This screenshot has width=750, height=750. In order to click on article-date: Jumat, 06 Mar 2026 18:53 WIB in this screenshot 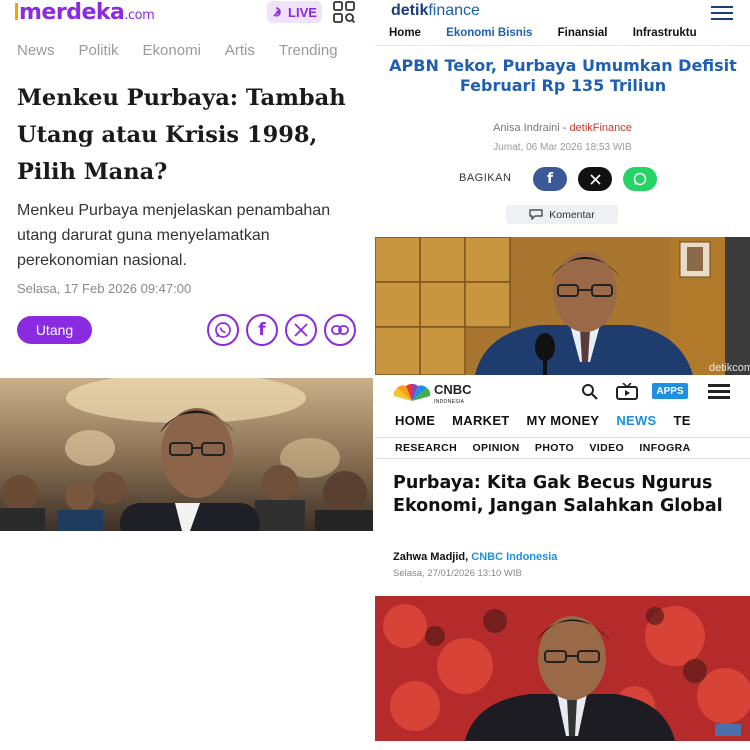, I will do `click(562, 147)`.